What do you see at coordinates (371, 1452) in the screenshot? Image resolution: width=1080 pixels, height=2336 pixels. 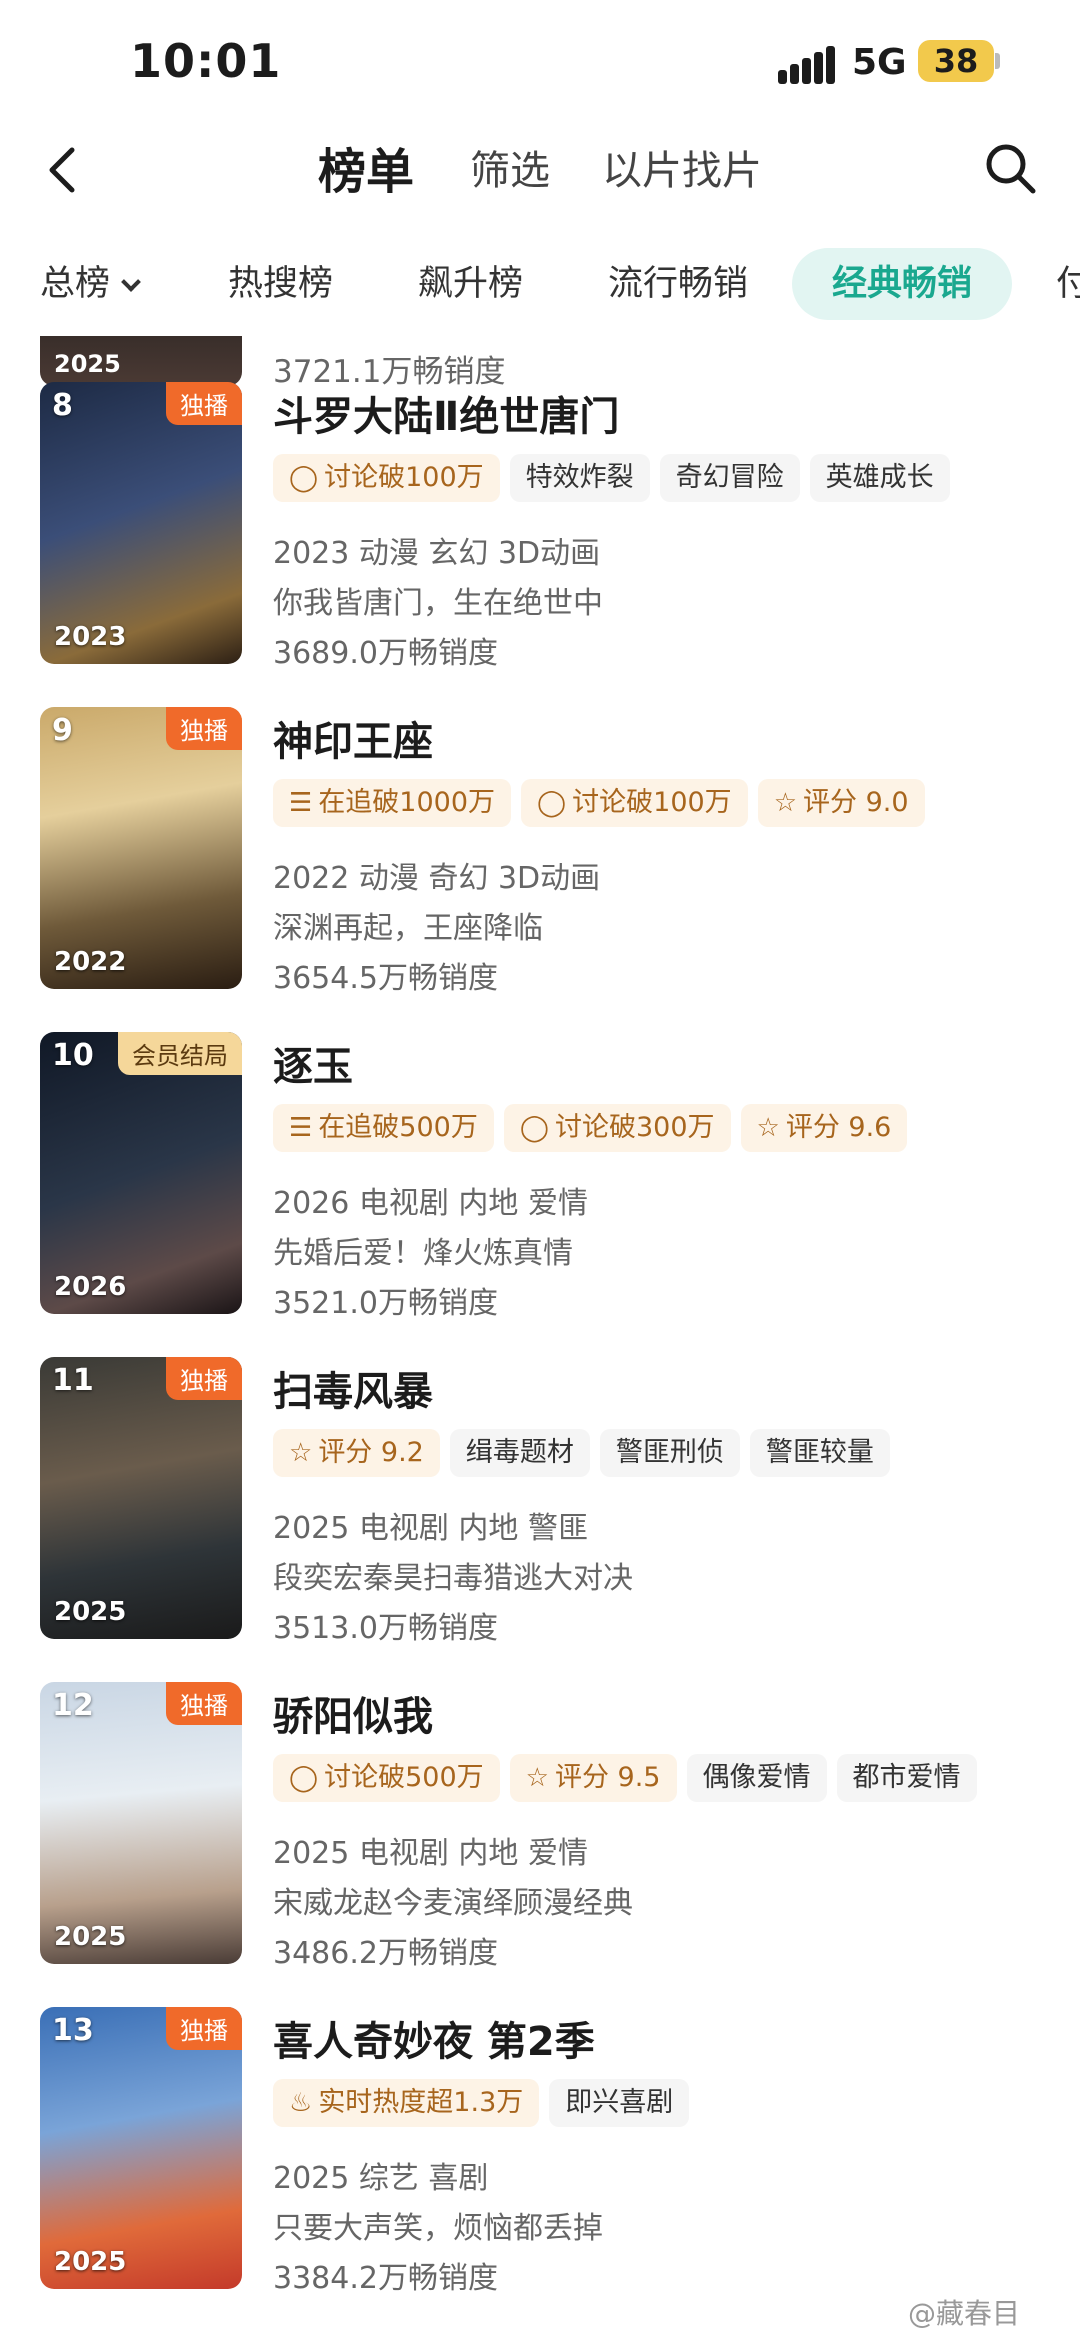 I see `tag-label: 评分 9.2` at bounding box center [371, 1452].